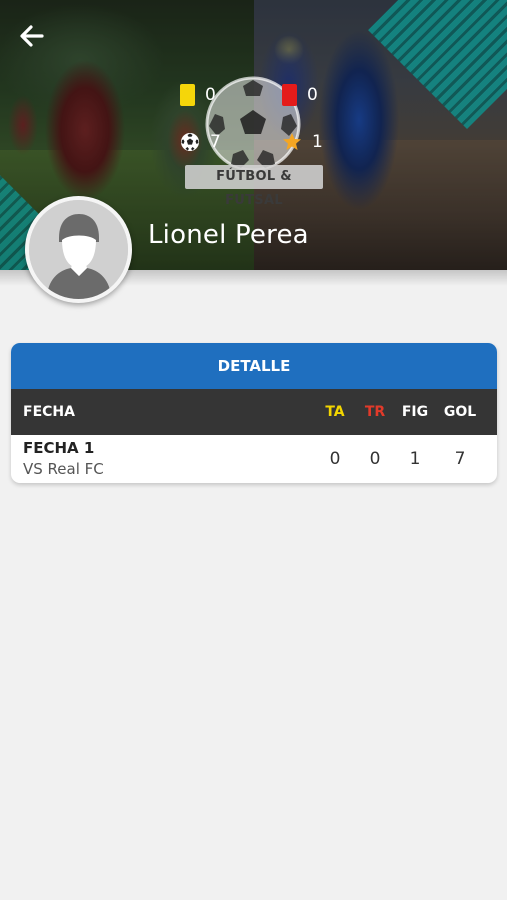 This screenshot has height=900, width=507. I want to click on column-ta: TA, so click(335, 412).